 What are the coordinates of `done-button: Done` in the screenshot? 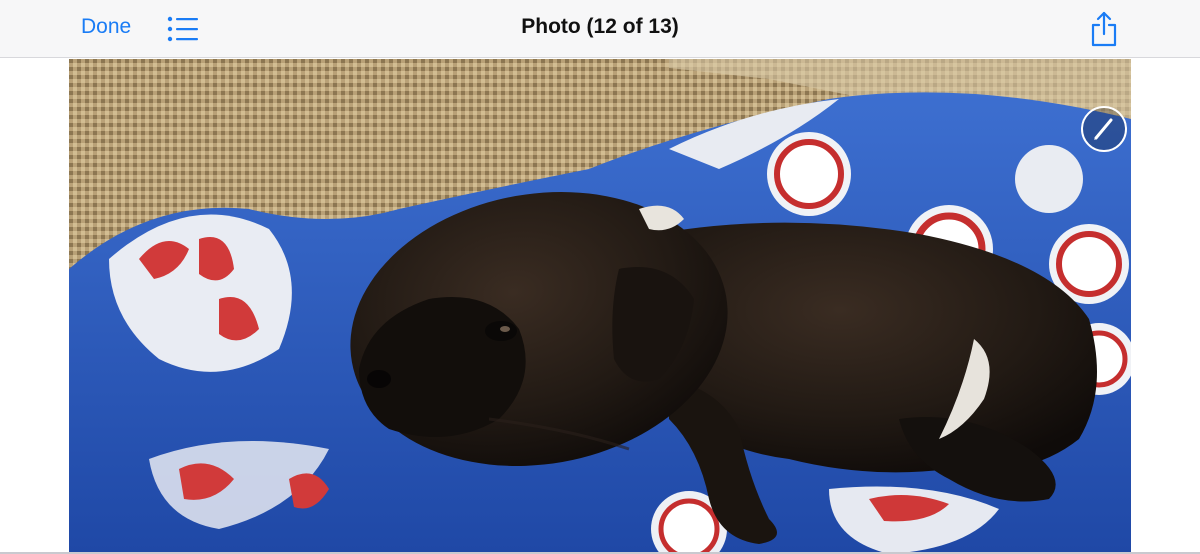 It's located at (106, 27).